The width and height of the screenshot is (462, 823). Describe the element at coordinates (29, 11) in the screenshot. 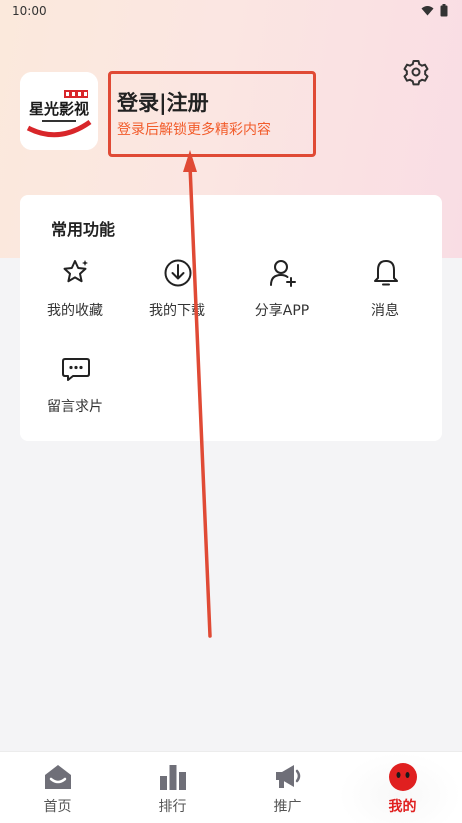

I see `status-time: 10:00` at that location.